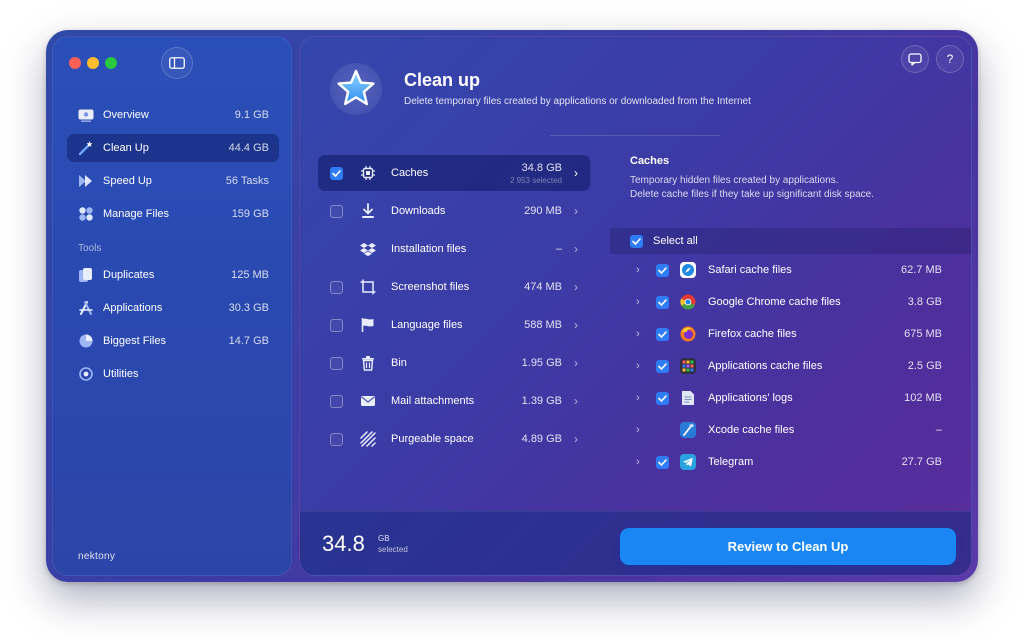 The height and width of the screenshot is (640, 1024). What do you see at coordinates (250, 214) in the screenshot?
I see `sidebar-item-value: 159 GB` at bounding box center [250, 214].